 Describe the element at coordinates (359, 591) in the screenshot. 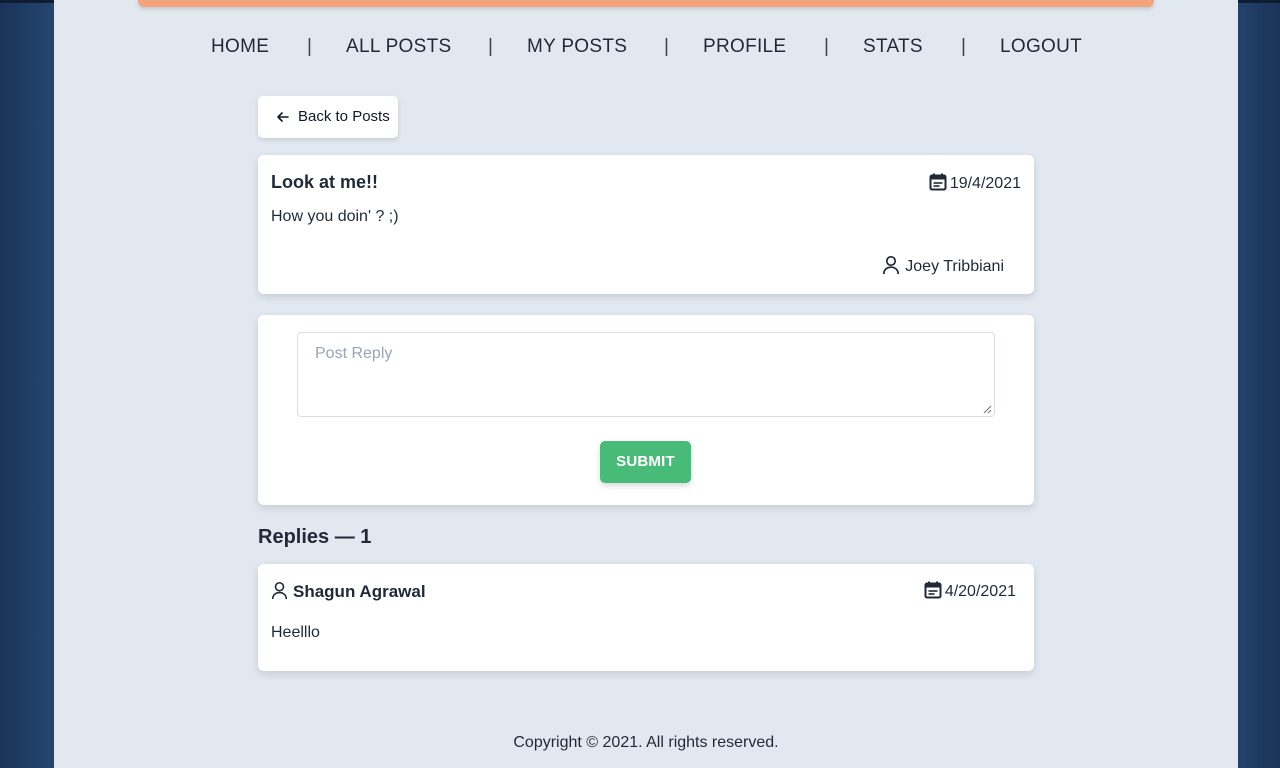

I see `reply-author-name: Shagun Agrawal` at that location.